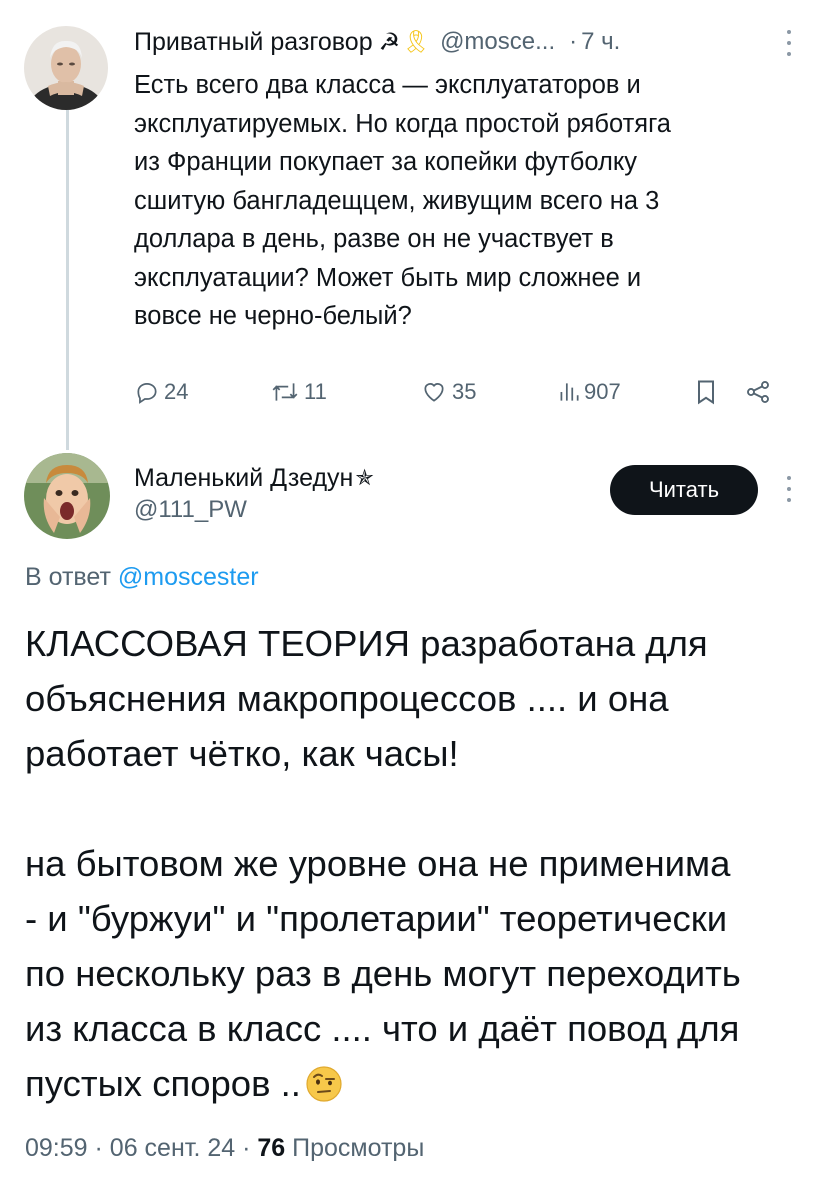 The image size is (831, 1200). What do you see at coordinates (434, 392) in the screenshot?
I see `heart-icon` at bounding box center [434, 392].